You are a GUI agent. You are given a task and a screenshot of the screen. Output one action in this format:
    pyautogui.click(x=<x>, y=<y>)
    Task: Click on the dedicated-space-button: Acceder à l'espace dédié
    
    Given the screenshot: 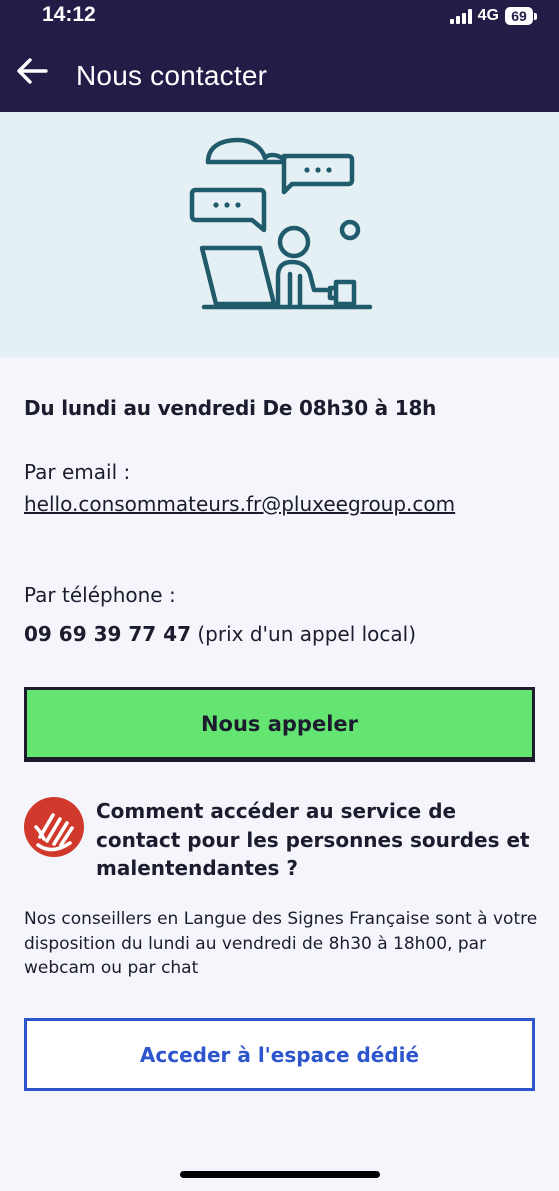 What is the action you would take?
    pyautogui.click(x=279, y=1054)
    